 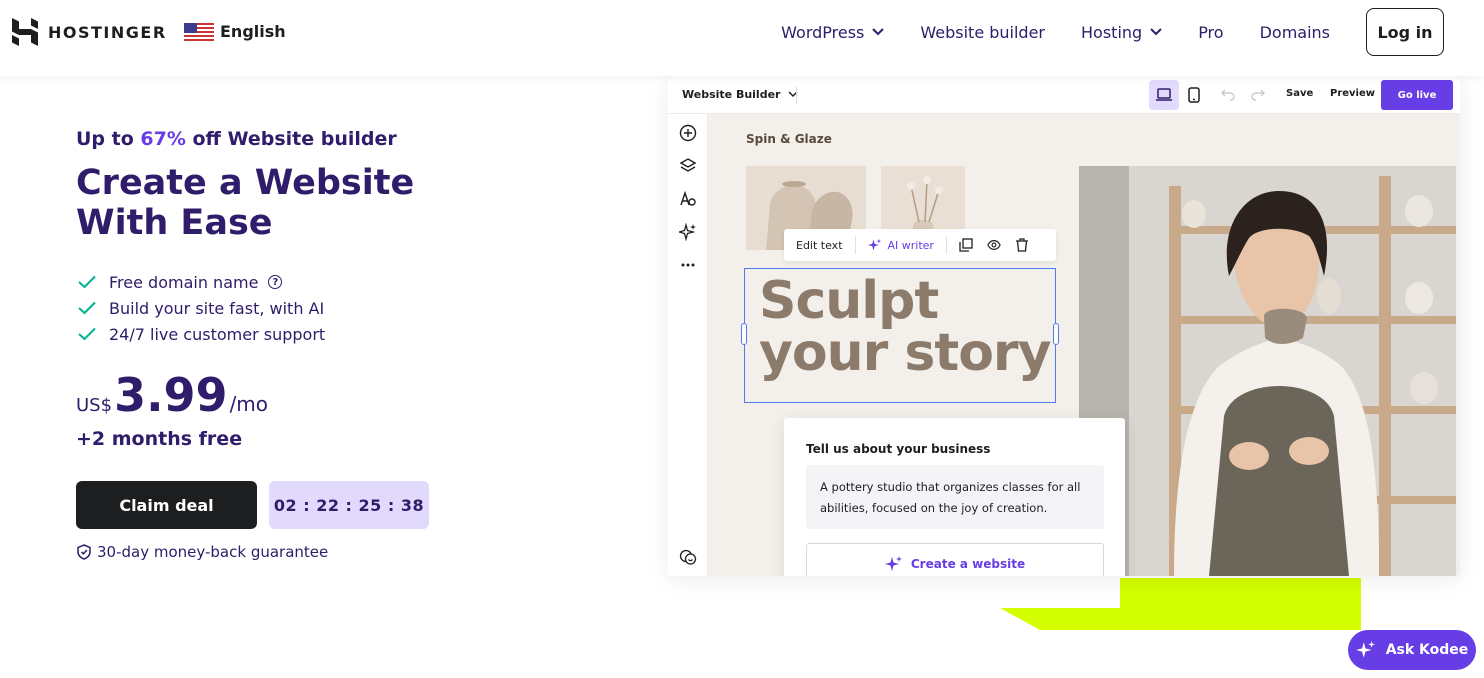 I want to click on promo-line: Up to 67% off Website builder, so click(x=236, y=139).